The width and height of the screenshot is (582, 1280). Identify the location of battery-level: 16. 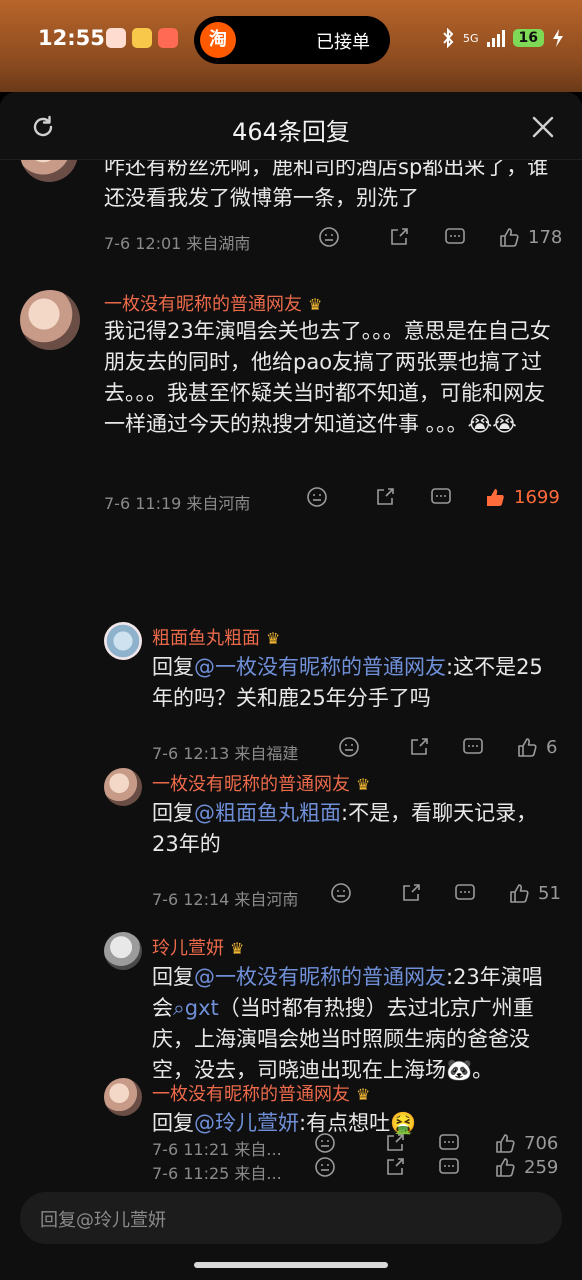
(528, 38).